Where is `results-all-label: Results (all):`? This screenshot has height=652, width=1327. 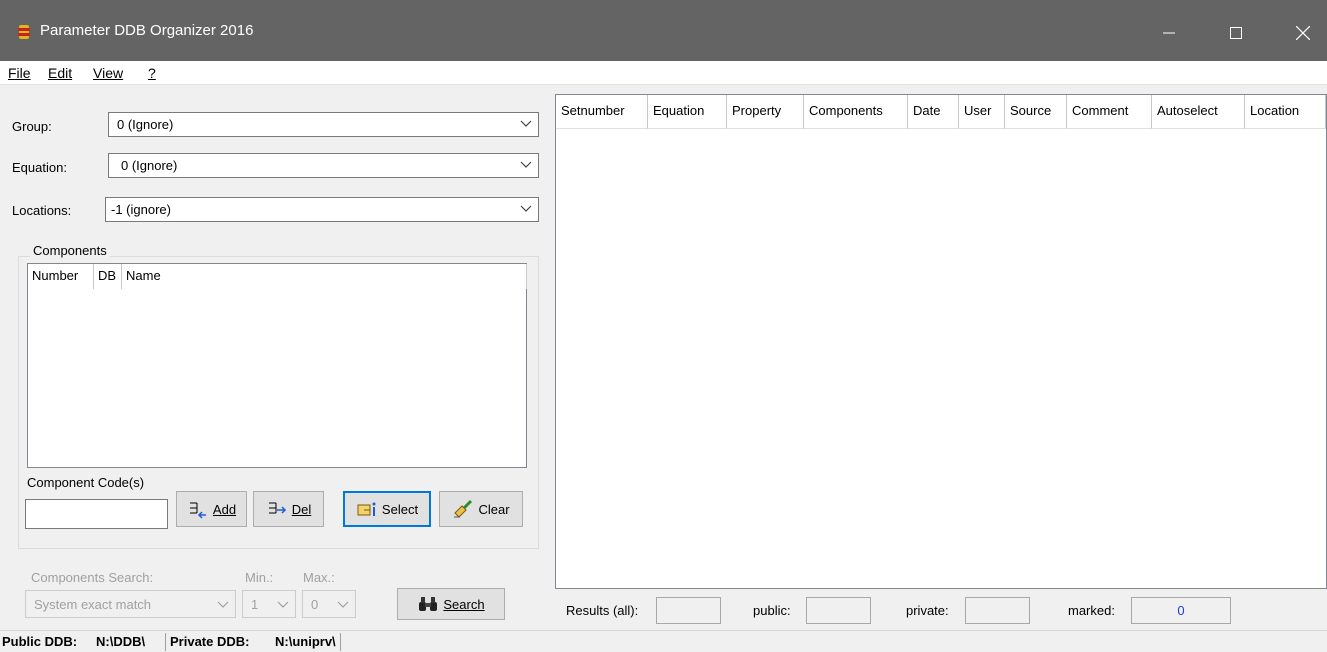
results-all-label: Results (all): is located at coordinates (602, 610).